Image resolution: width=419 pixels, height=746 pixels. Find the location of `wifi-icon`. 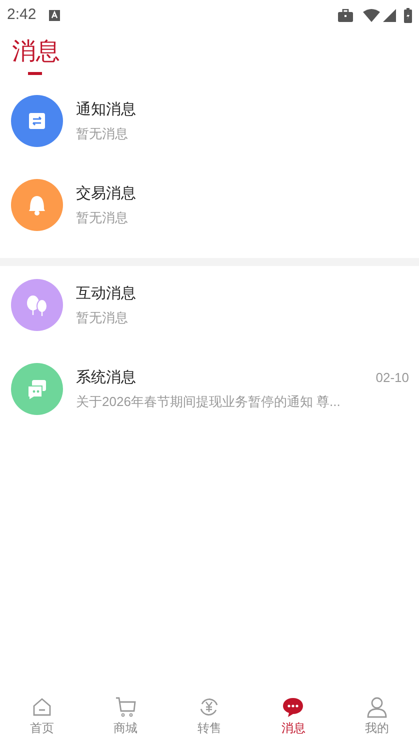

wifi-icon is located at coordinates (371, 15).